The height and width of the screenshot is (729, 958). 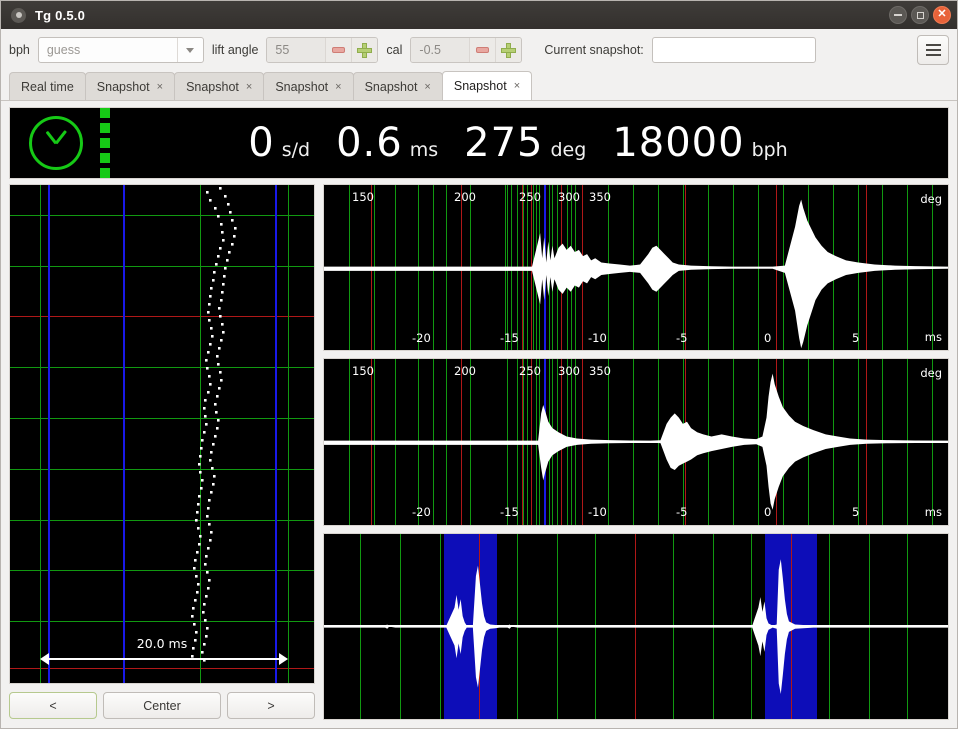 What do you see at coordinates (214, 424) in the screenshot?
I see `beat-trace` at bounding box center [214, 424].